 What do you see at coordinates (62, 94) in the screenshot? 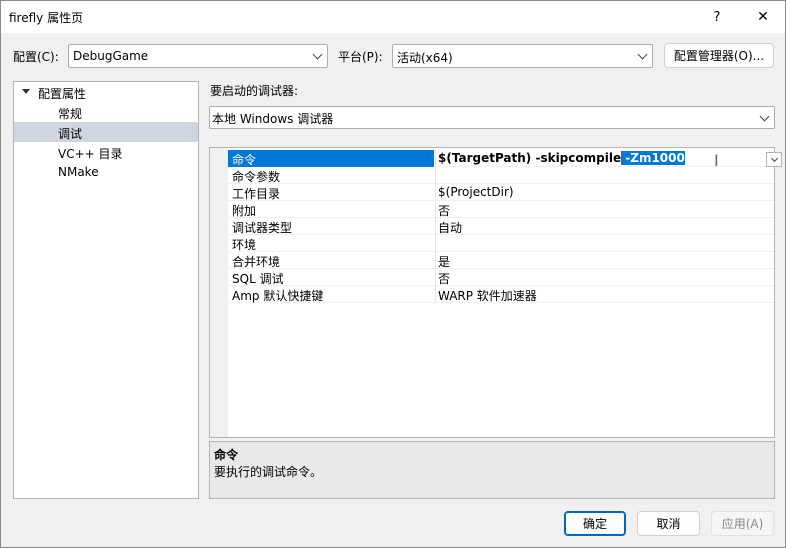
I see `tree-root-label: 配置属性` at bounding box center [62, 94].